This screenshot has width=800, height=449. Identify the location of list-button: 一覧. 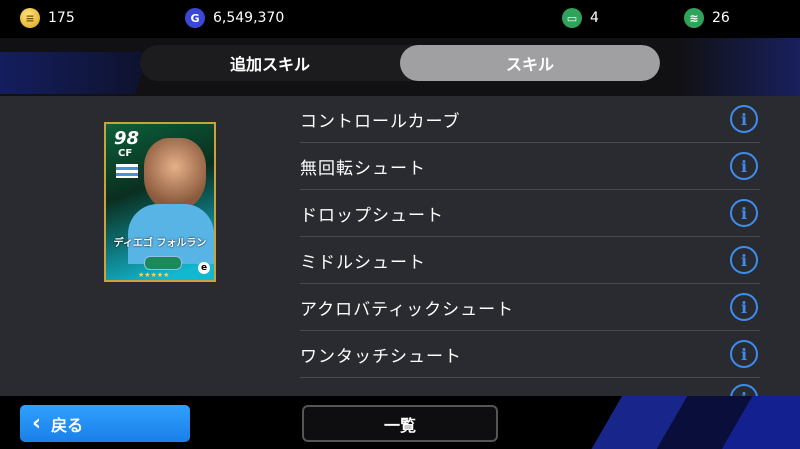
(400, 423).